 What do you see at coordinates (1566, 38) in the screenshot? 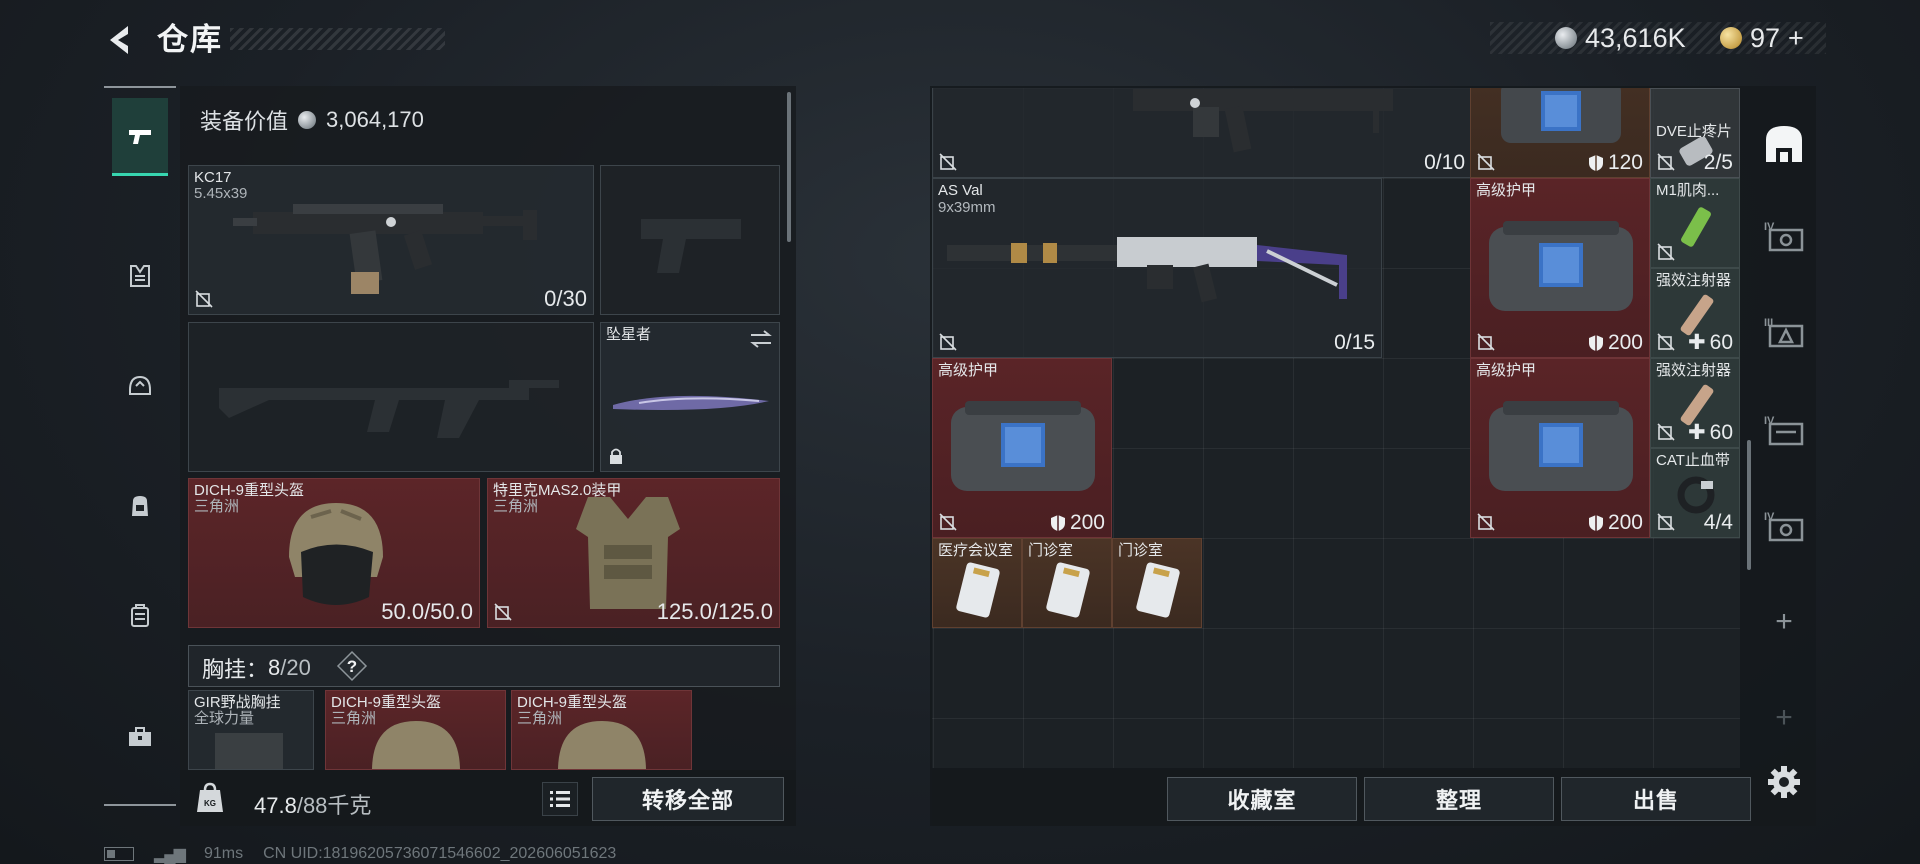
I see `silver-coin-icon` at bounding box center [1566, 38].